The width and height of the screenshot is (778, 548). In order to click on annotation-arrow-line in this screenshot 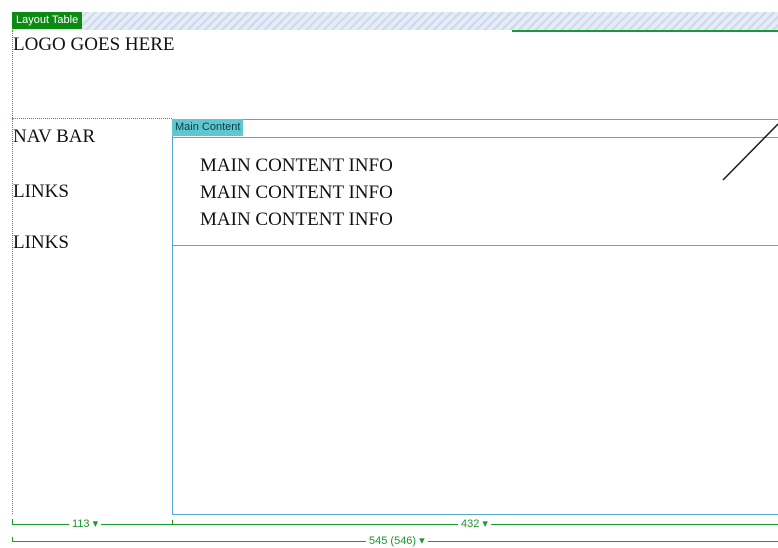, I will do `click(750, 152)`.